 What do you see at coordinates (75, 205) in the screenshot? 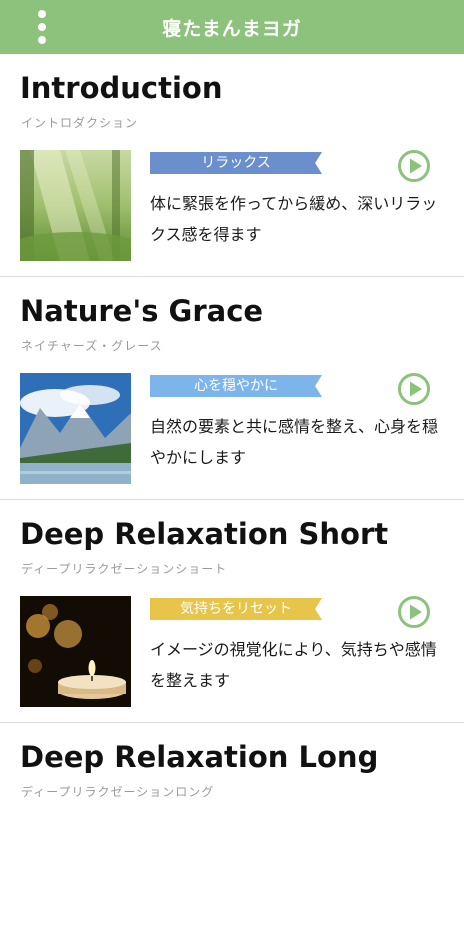
I see `forest-sunlight-image` at bounding box center [75, 205].